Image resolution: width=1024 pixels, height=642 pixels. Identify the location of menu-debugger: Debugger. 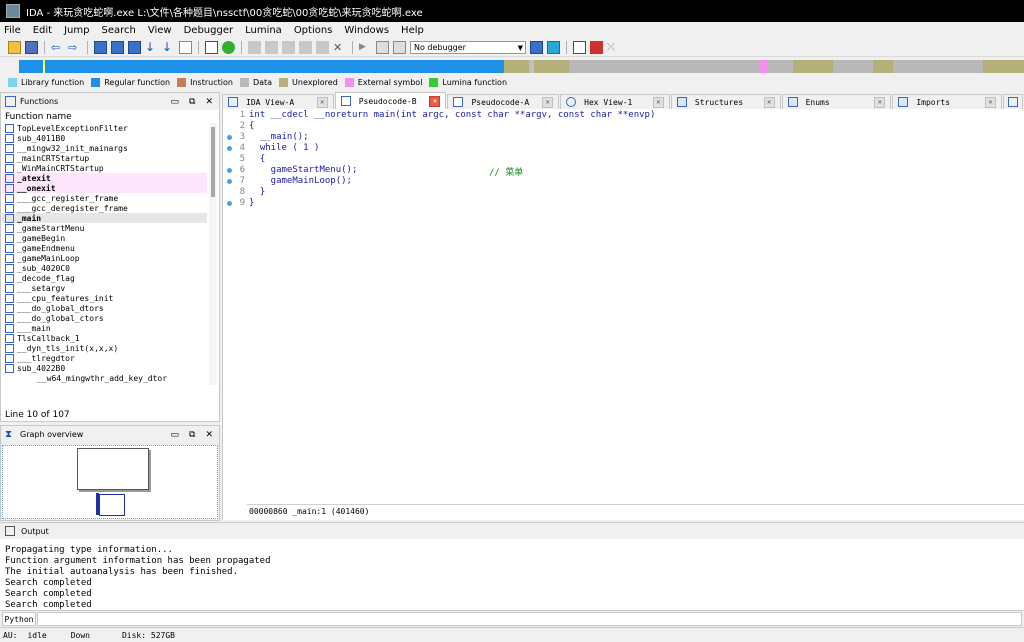
(209, 30).